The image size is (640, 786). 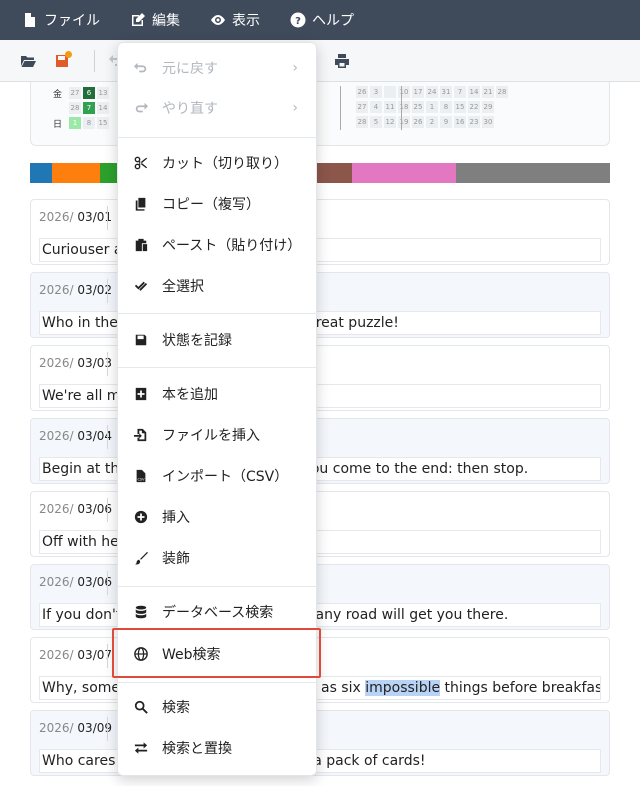 What do you see at coordinates (474, 107) in the screenshot?
I see `calendar-cell: 22` at bounding box center [474, 107].